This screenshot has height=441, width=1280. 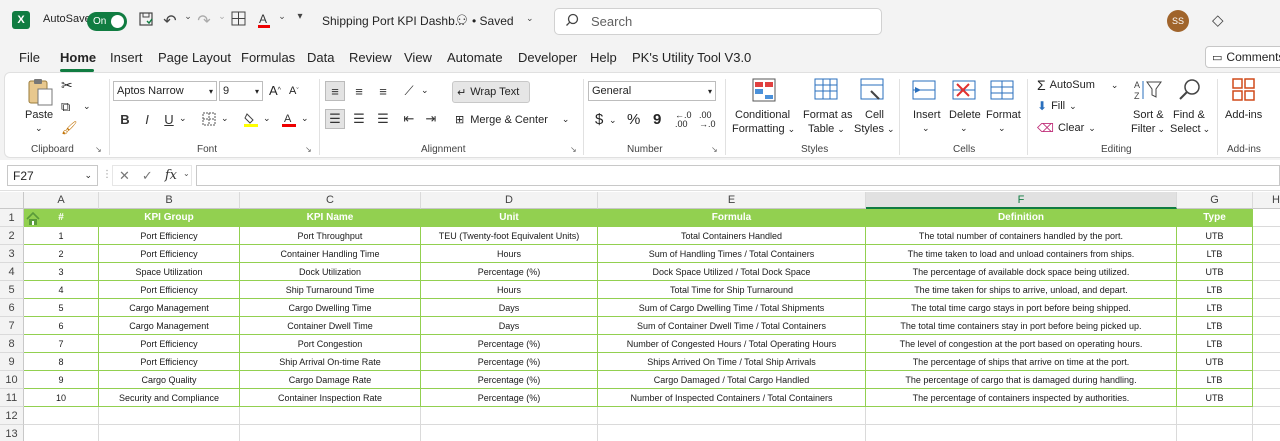 I want to click on table-cell: Percentage (%), so click(x=509, y=344).